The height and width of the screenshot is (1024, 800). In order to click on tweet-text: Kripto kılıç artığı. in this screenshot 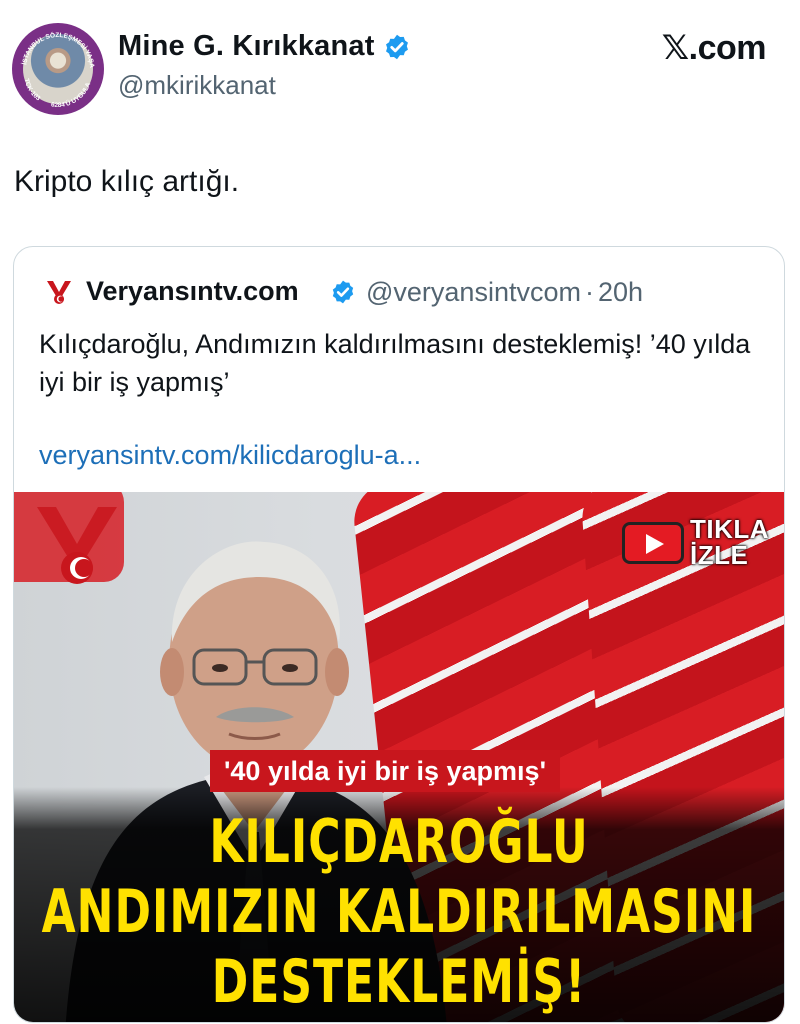, I will do `click(127, 181)`.